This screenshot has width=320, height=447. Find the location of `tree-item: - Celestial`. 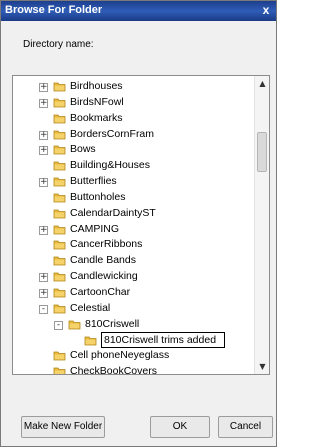

tree-item: - Celestial is located at coordinates (134, 309).